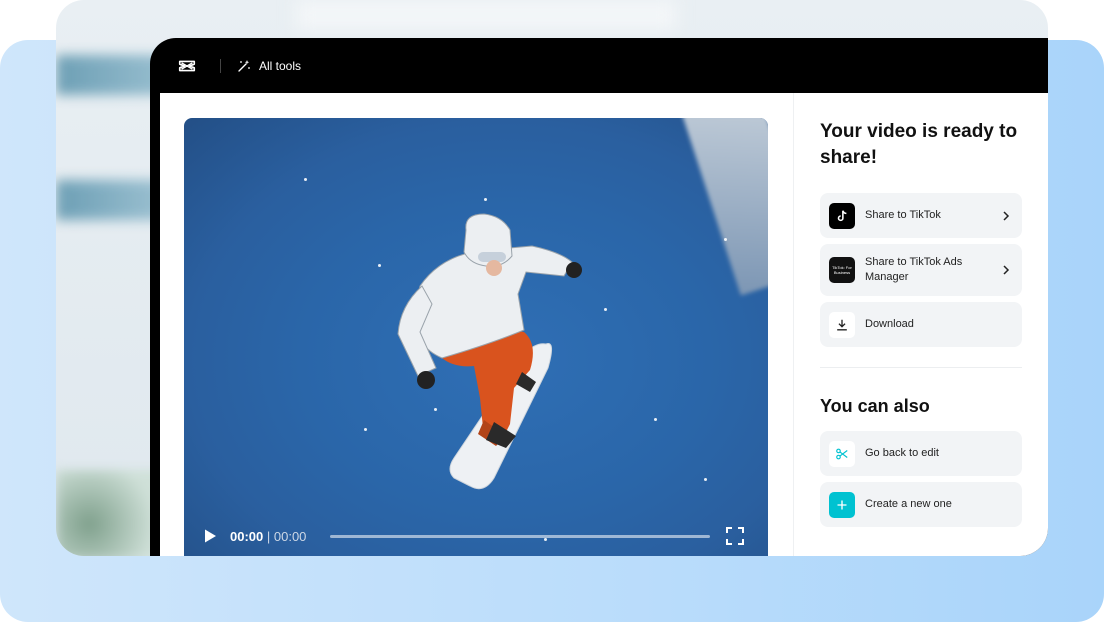 The width and height of the screenshot is (1104, 622). I want to click on magic-wand-icon, so click(244, 65).